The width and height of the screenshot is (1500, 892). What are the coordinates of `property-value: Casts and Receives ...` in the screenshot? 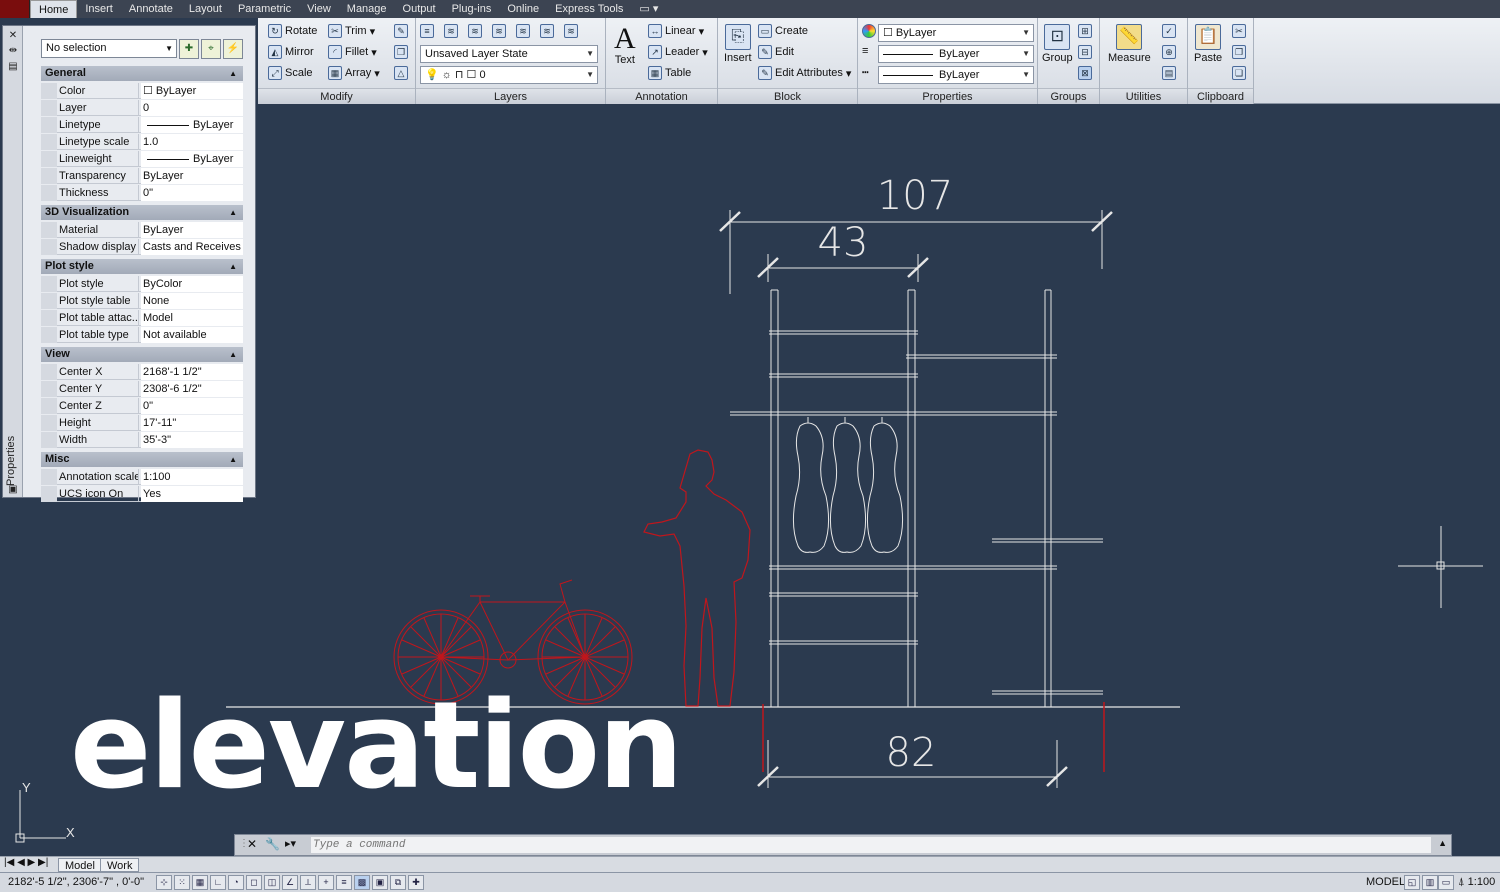 It's located at (192, 247).